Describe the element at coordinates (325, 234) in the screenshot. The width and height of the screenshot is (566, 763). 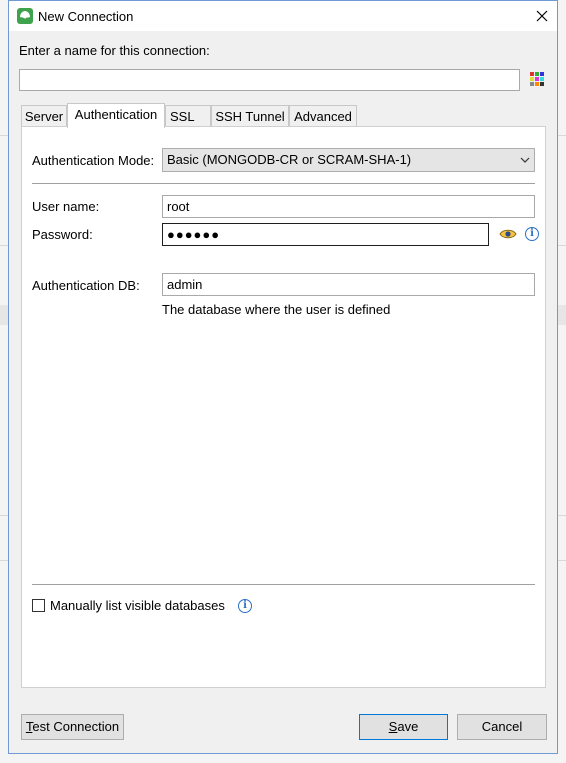
I see `password-input: ●●●●●●` at that location.